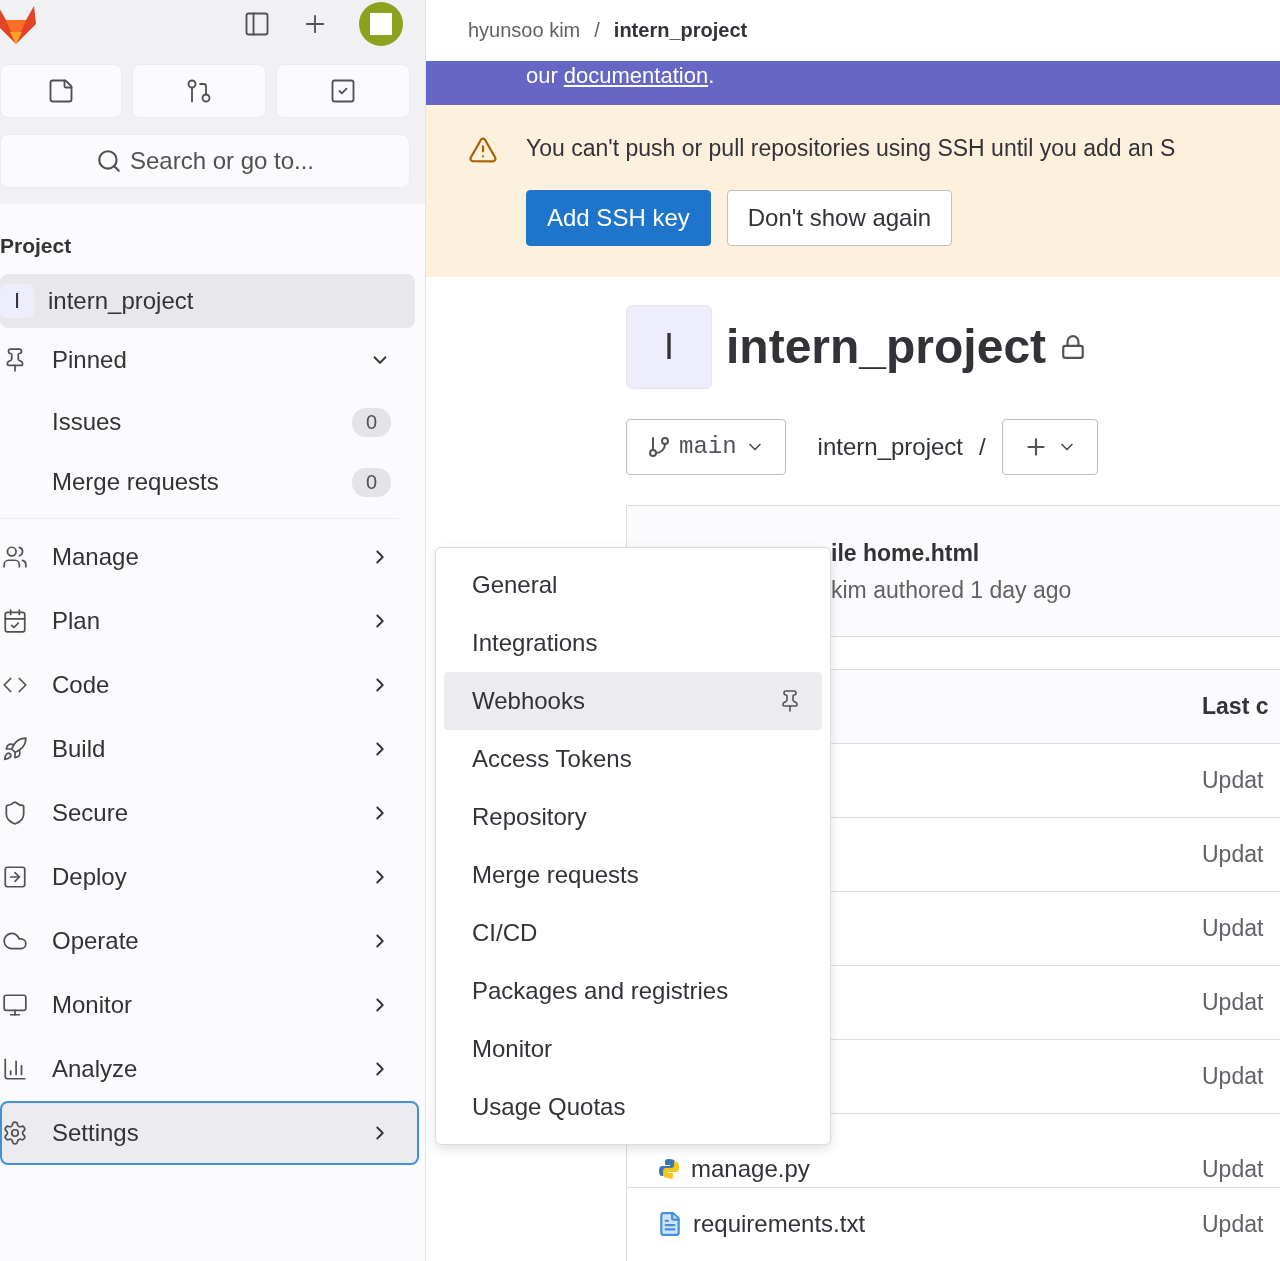 The width and height of the screenshot is (1280, 1261). Describe the element at coordinates (209, 813) in the screenshot. I see `nav-item: Secure` at that location.